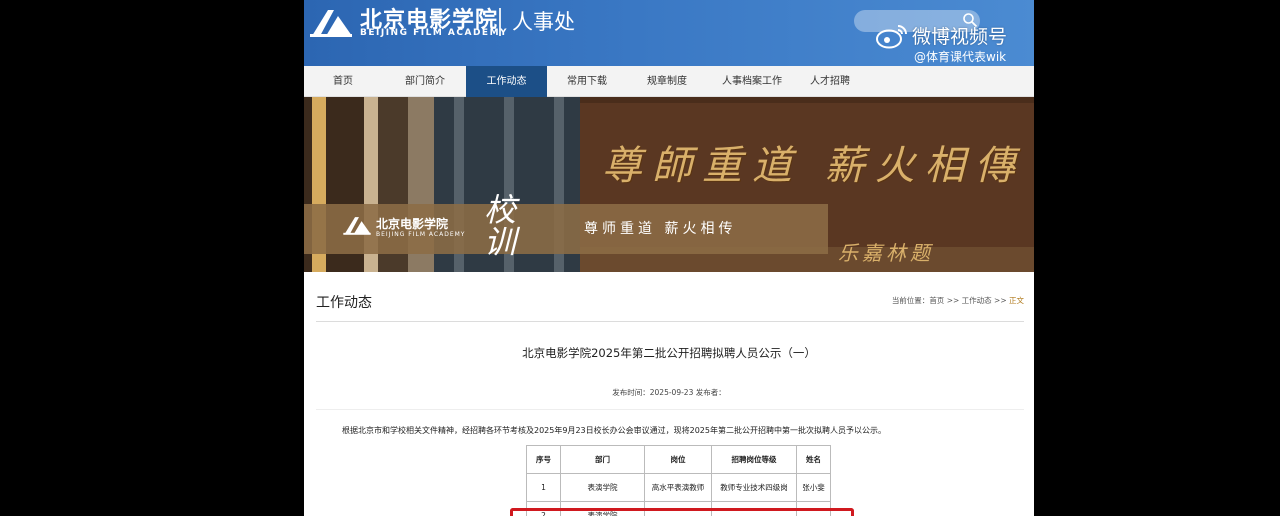  Describe the element at coordinates (813, 166) in the screenshot. I see `banner-calligraphy: 尊師重道 薪火相傳` at that location.